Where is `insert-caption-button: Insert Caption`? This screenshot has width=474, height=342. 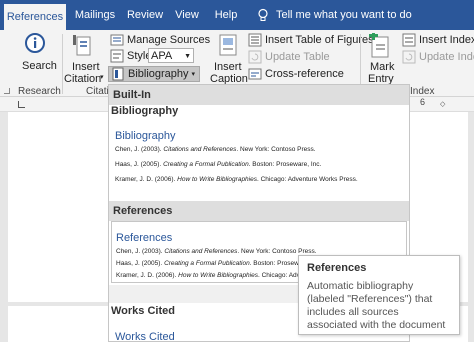
insert-caption-button: Insert Caption is located at coordinates (228, 59).